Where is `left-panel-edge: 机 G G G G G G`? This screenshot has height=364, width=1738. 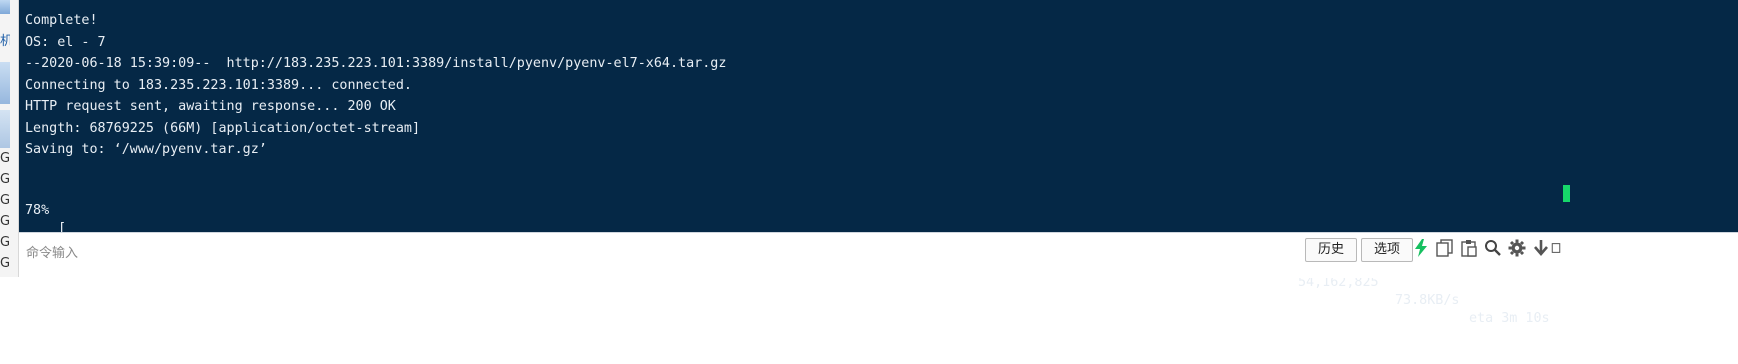
left-panel-edge: 机 G G G G G G is located at coordinates (9, 138).